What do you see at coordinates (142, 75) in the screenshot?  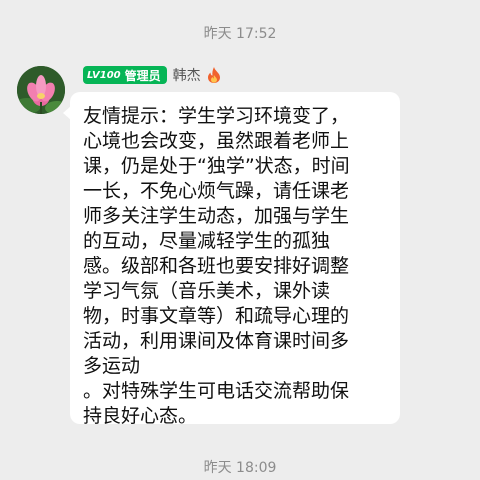 I see `badge-role: 管理员` at bounding box center [142, 75].